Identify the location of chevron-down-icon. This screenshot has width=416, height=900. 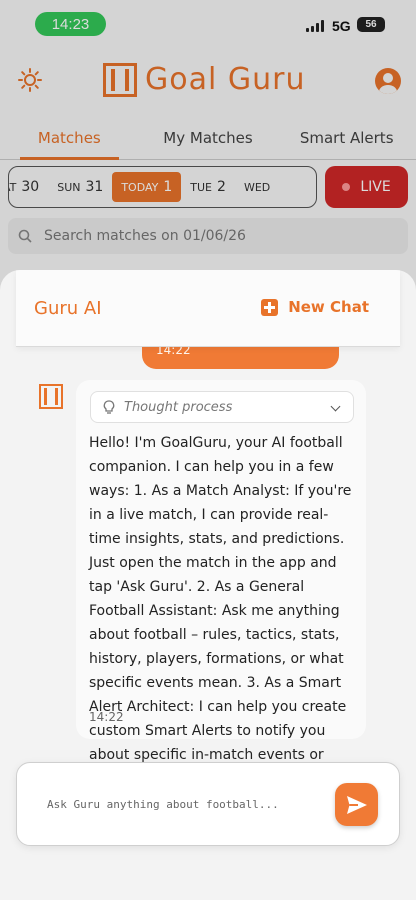
(335, 406).